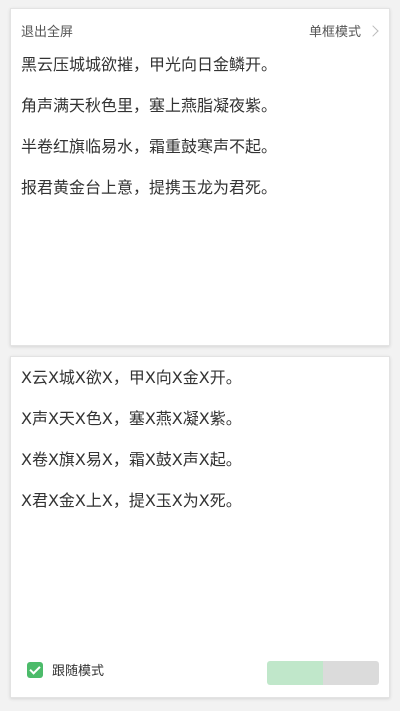  What do you see at coordinates (149, 105) in the screenshot?
I see `poem-line: 角声满天秋色里，塞上燕脂凝夜紫。` at bounding box center [149, 105].